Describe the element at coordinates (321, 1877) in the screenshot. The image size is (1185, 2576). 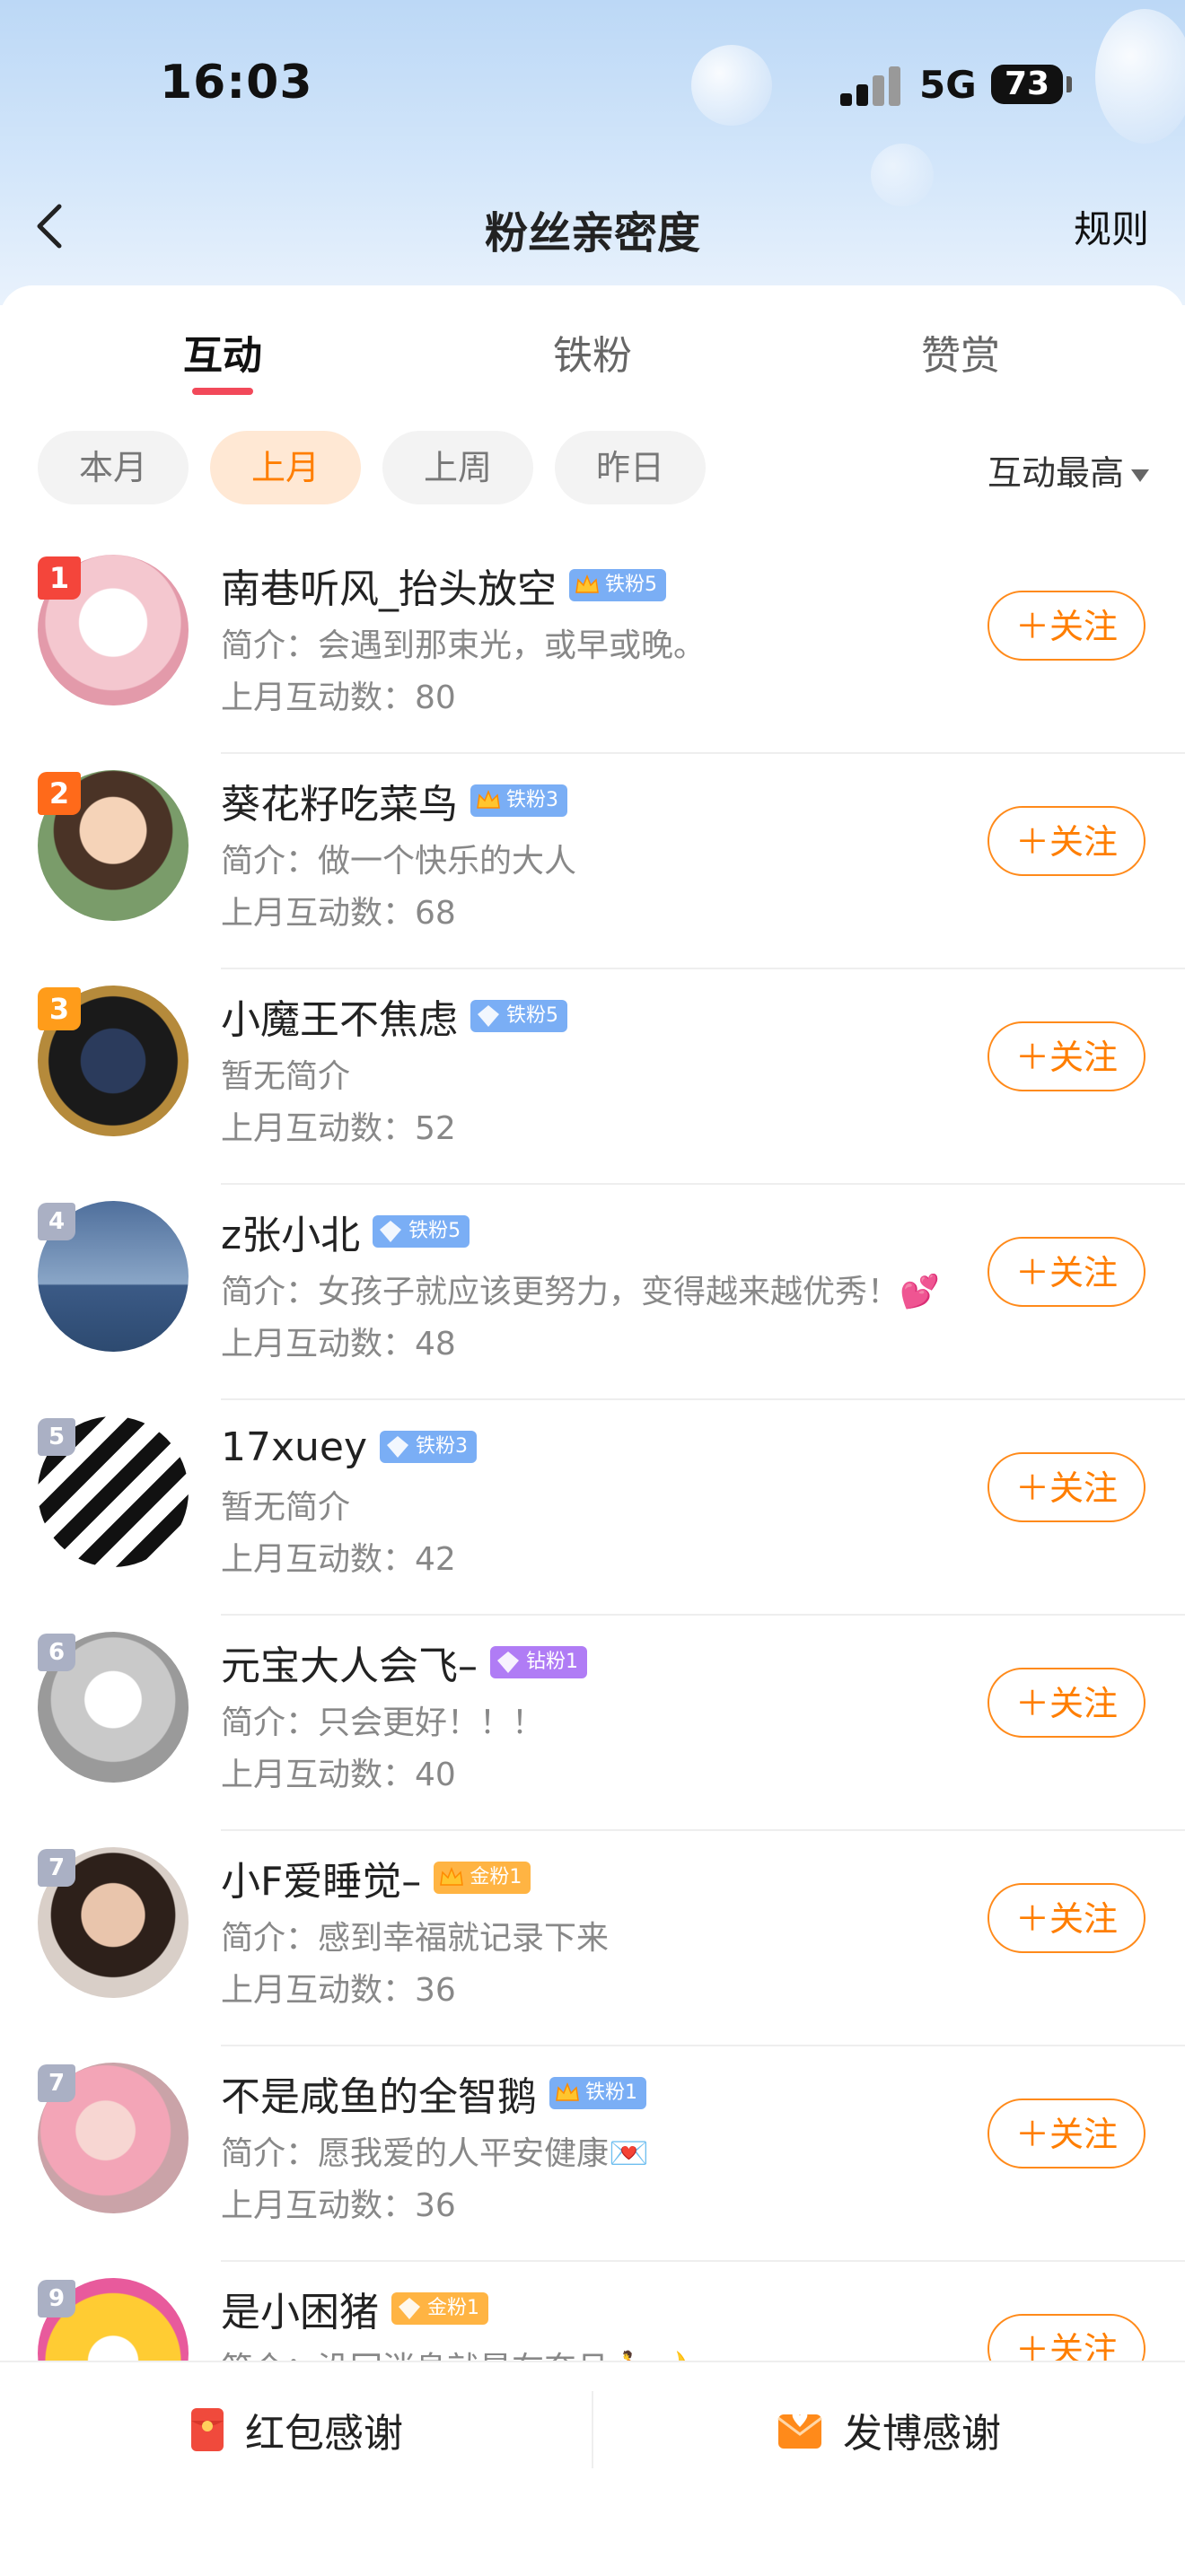
I see `fan-name: 小F爱睡觉–` at that location.